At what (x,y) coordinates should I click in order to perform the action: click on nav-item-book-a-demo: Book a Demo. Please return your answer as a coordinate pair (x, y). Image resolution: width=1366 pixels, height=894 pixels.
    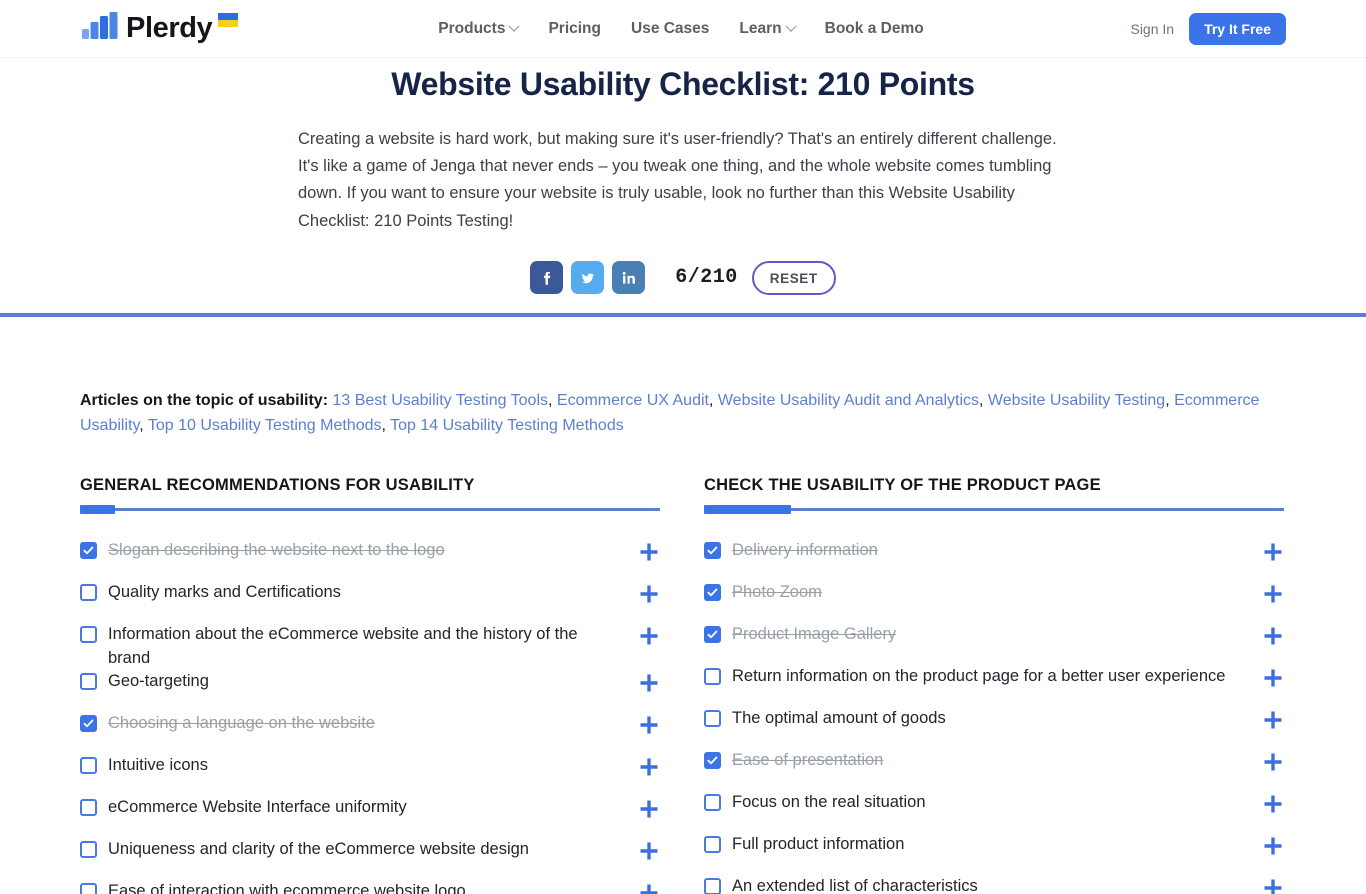
    Looking at the image, I should click on (874, 29).